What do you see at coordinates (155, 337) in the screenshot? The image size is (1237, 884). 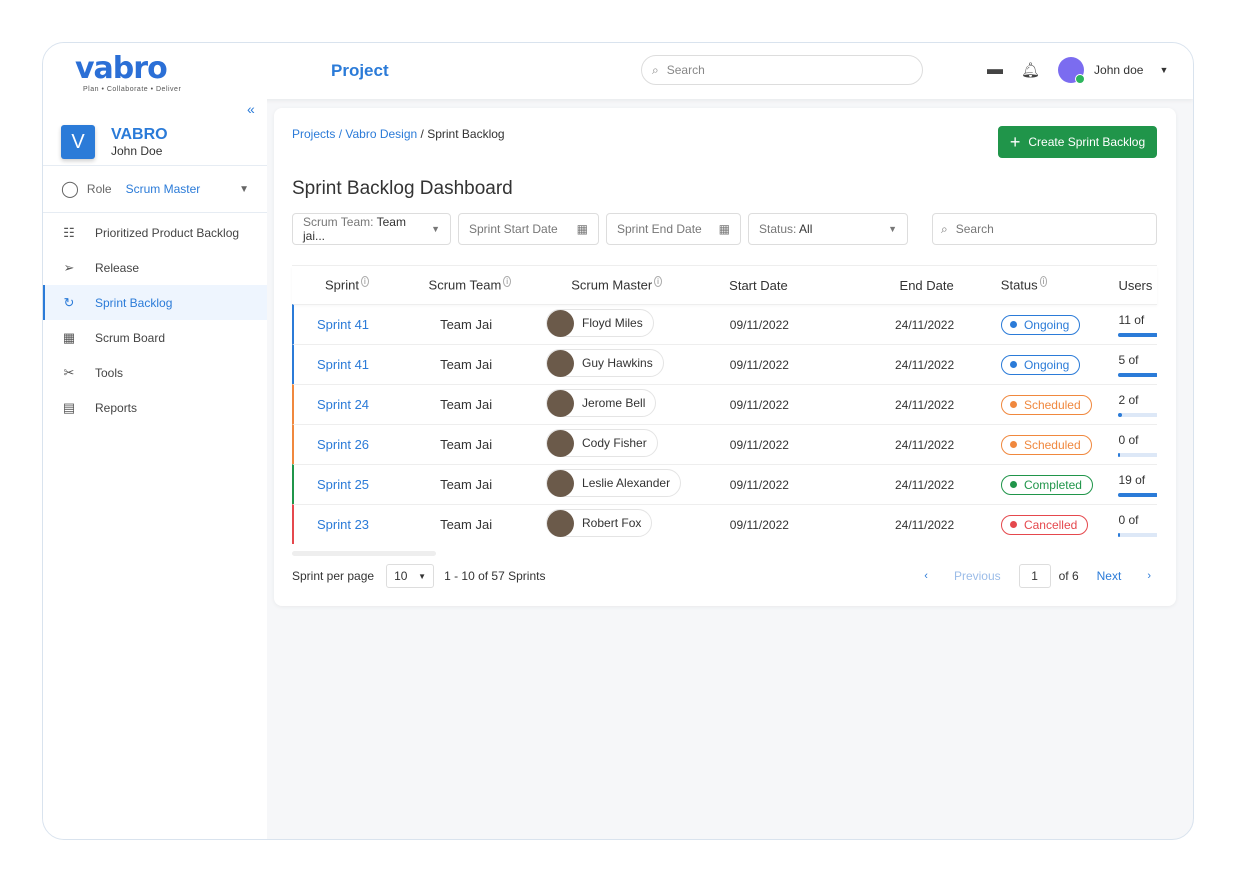 I see `sidebar-item-scrum-board: ▦ Scrum Board` at bounding box center [155, 337].